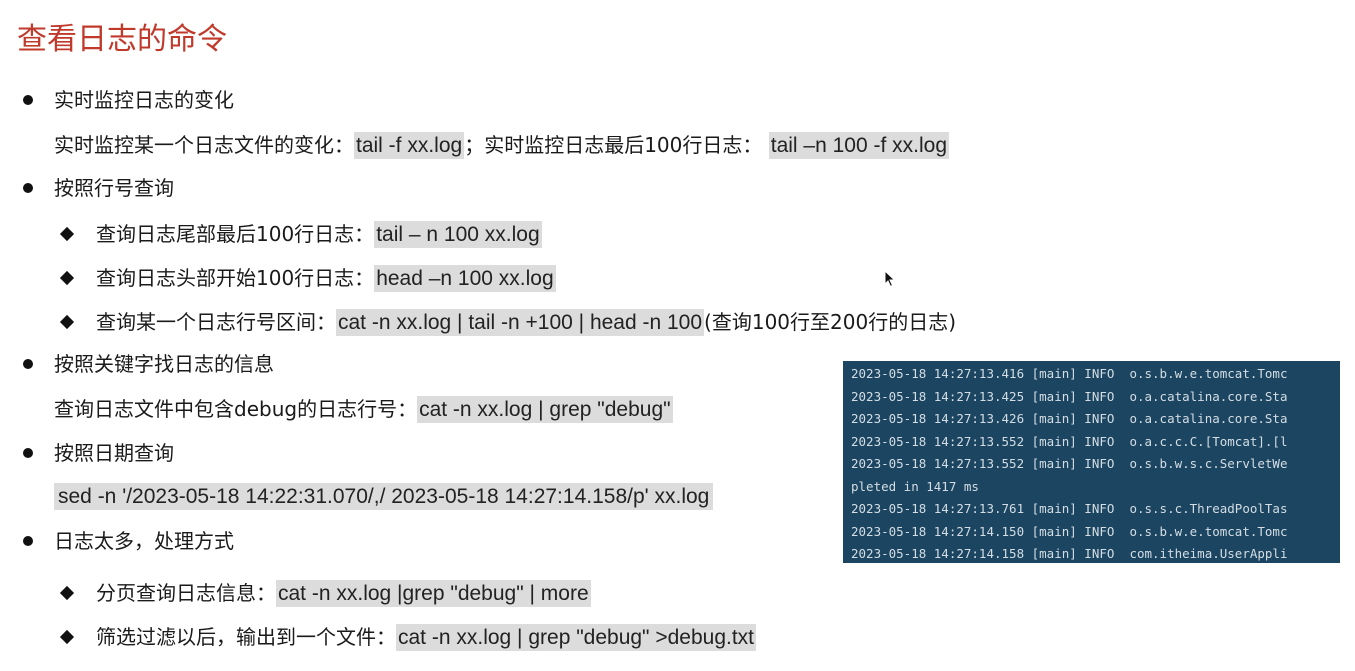  What do you see at coordinates (235, 278) in the screenshot?
I see `line-item-label: 查询日志头部开始100行日志：` at bounding box center [235, 278].